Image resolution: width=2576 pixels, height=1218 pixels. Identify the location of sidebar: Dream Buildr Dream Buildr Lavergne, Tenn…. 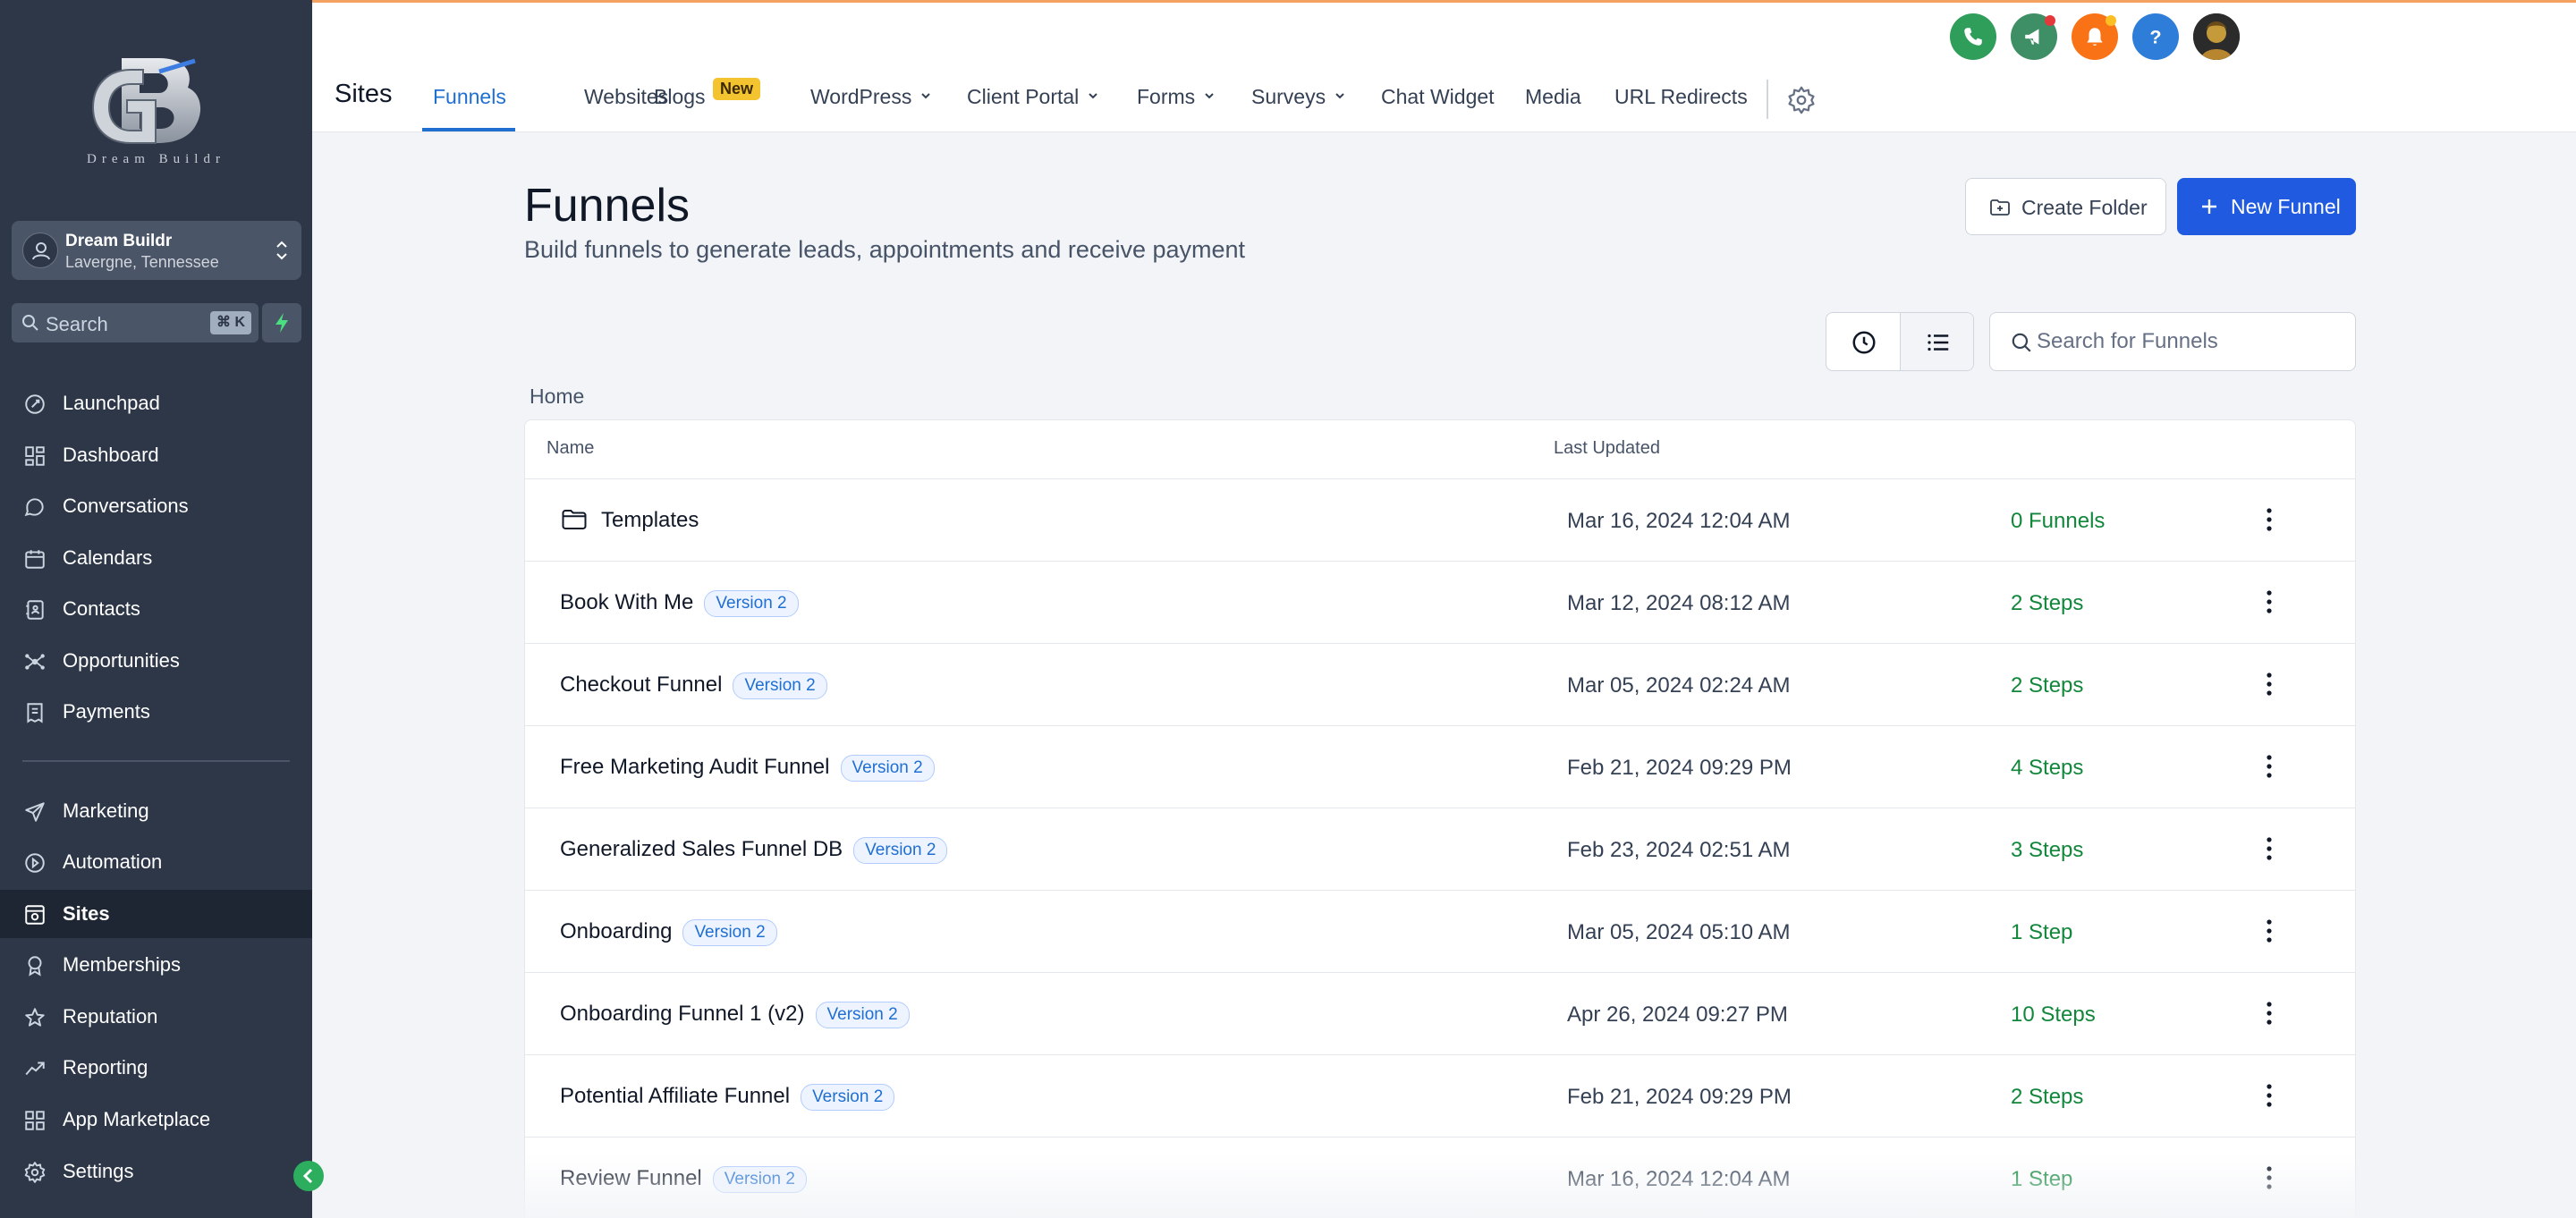
(156, 609).